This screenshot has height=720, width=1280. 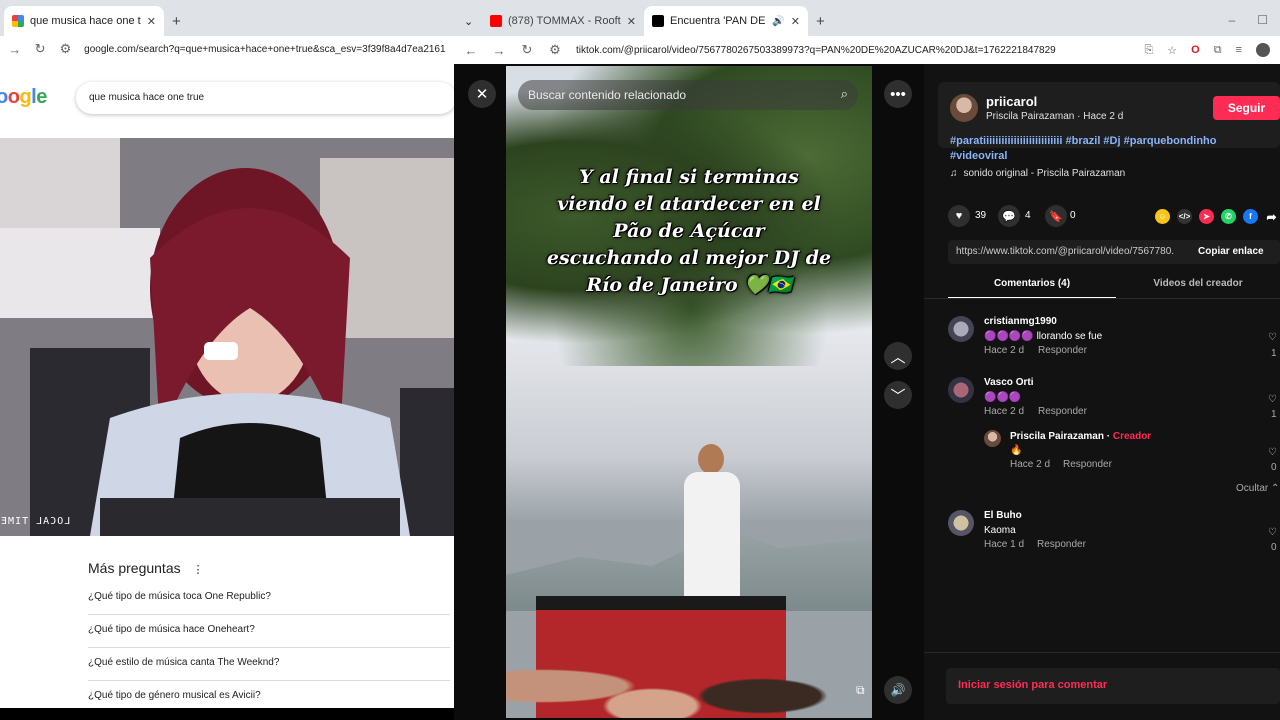 What do you see at coordinates (688, 95) in the screenshot?
I see `related-content-search-input: Buscar contenido relacionado ⌕` at bounding box center [688, 95].